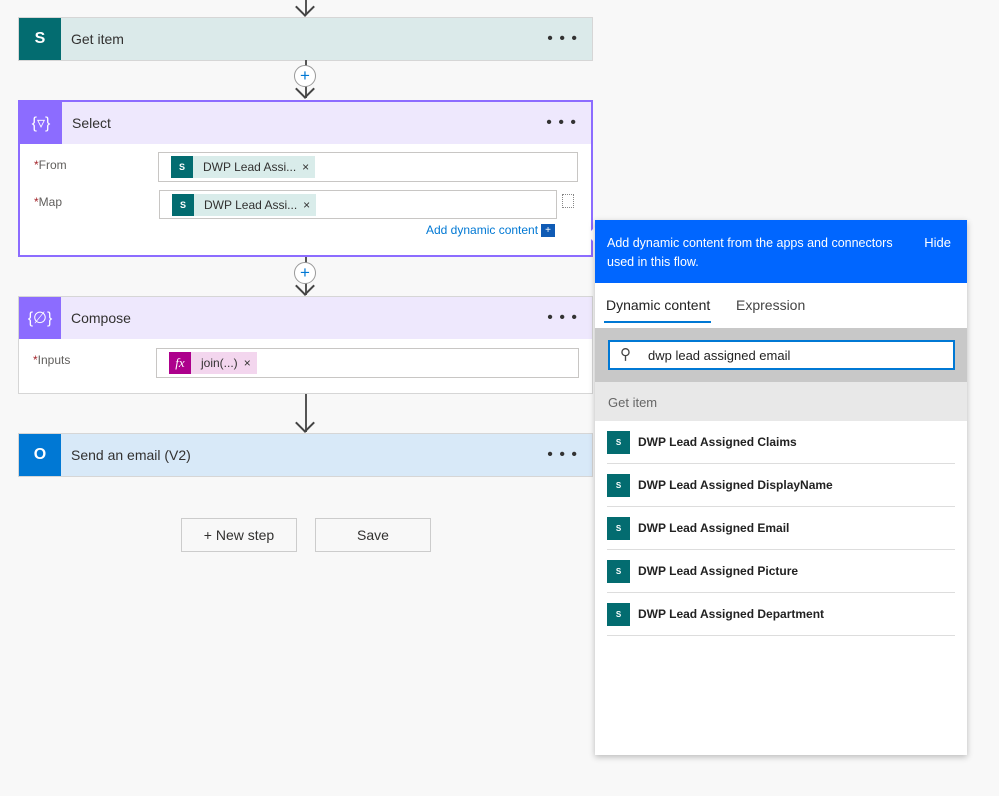  I want to click on get-item-card: S Get item • • •, so click(305, 39).